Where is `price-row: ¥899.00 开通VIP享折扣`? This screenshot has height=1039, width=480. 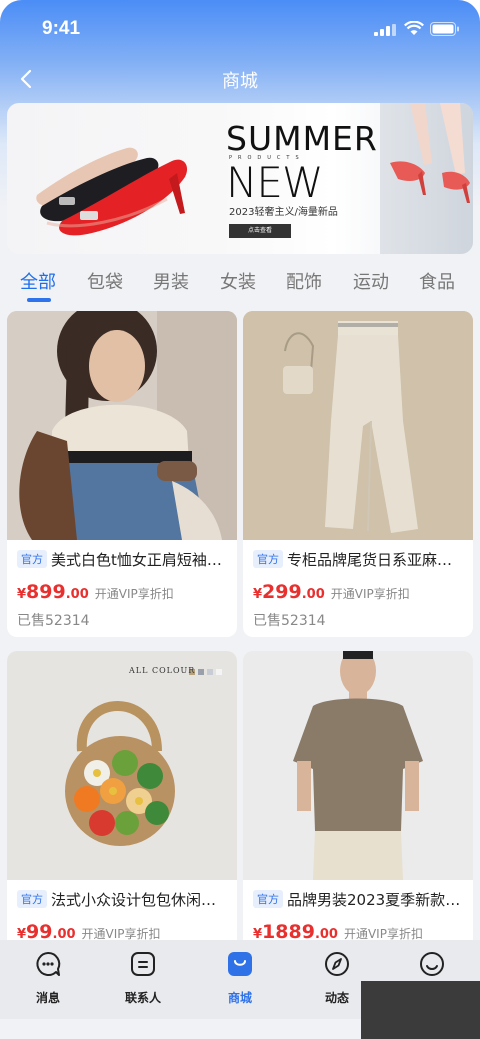
price-row: ¥899.00 开通VIP享折扣 is located at coordinates (95, 592).